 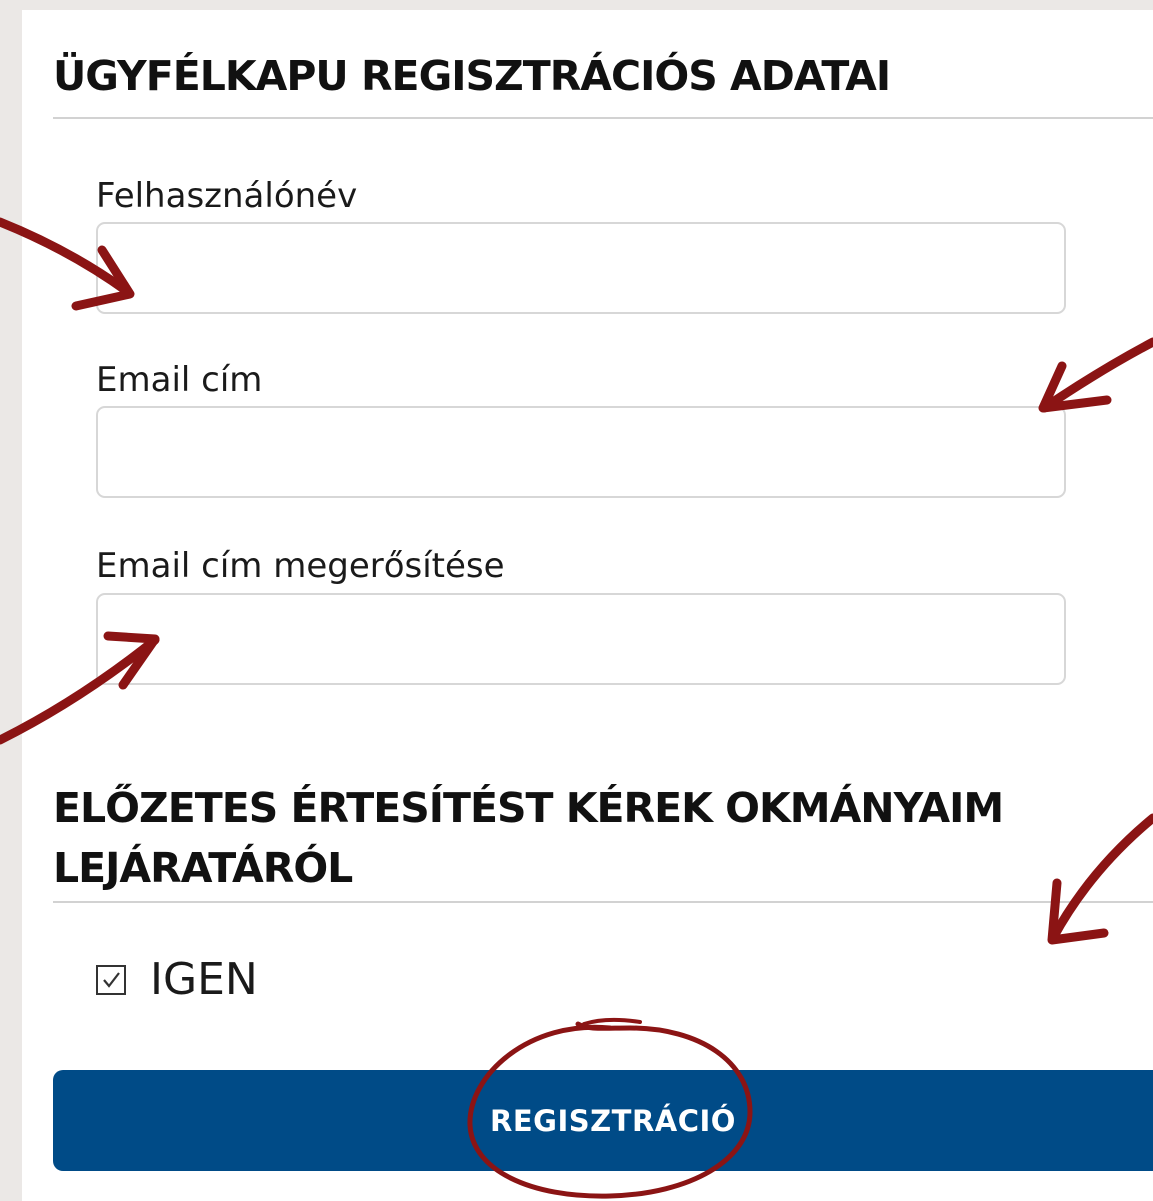 I want to click on section-title-registration: ÜGYFÉLKAPU REGISZTRÁCIÓS ADATAI, so click(x=472, y=76).